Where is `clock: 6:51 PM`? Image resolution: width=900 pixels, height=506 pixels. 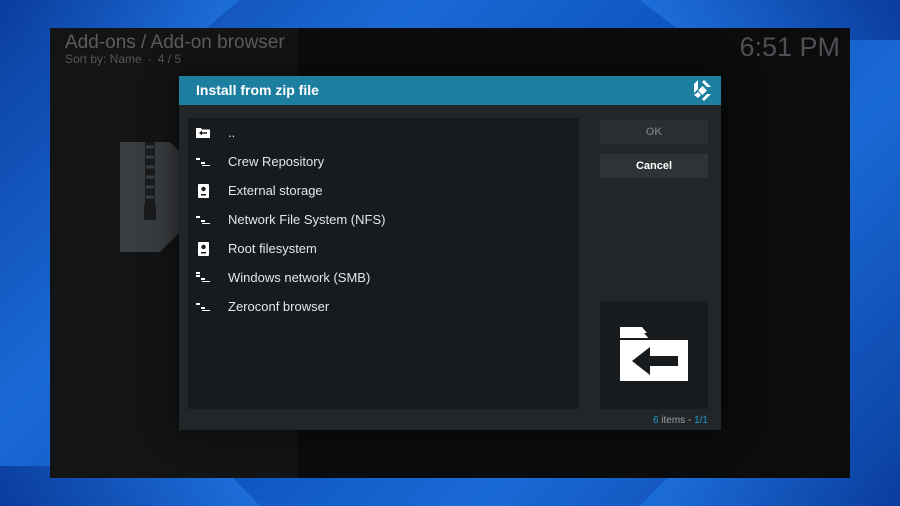
clock: 6:51 PM is located at coordinates (789, 47).